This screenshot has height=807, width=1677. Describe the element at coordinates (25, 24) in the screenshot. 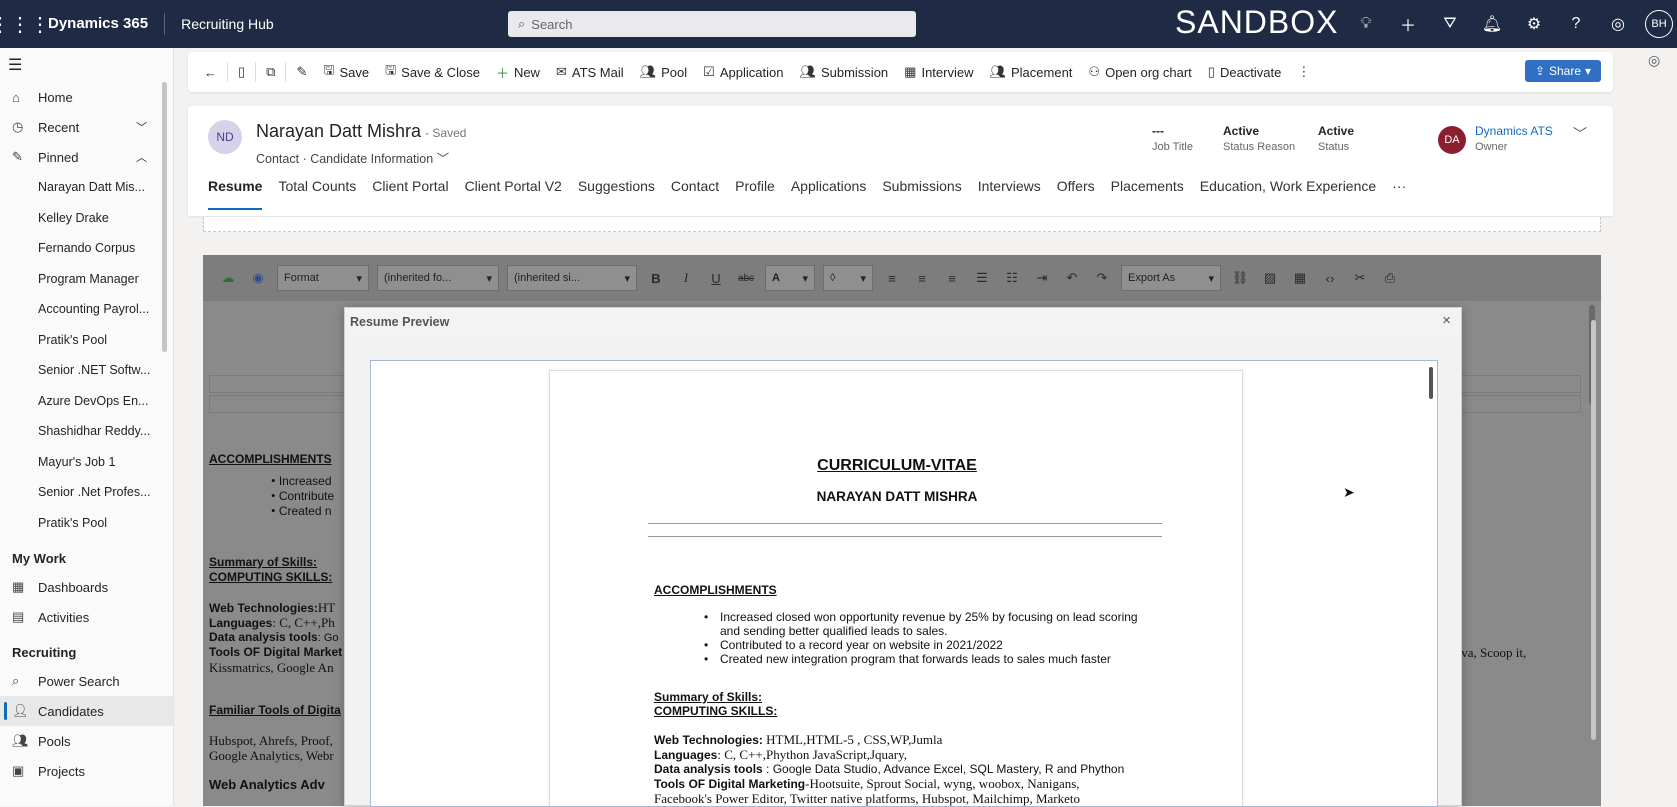

I see `app-launcher-icon: ⋮⋮⋮` at that location.